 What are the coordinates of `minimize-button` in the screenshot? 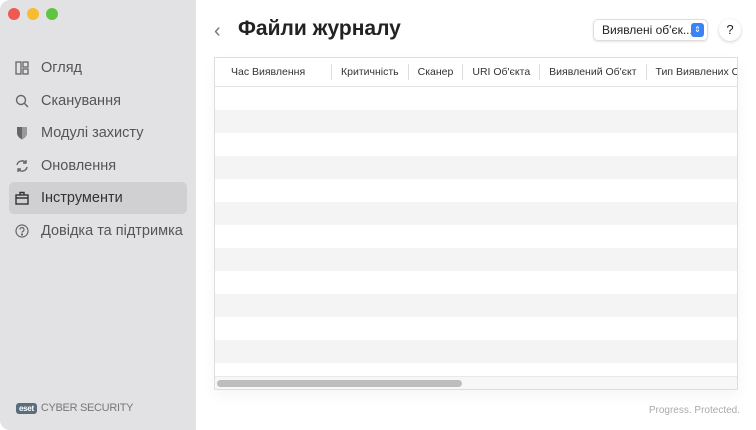 It's located at (33, 14).